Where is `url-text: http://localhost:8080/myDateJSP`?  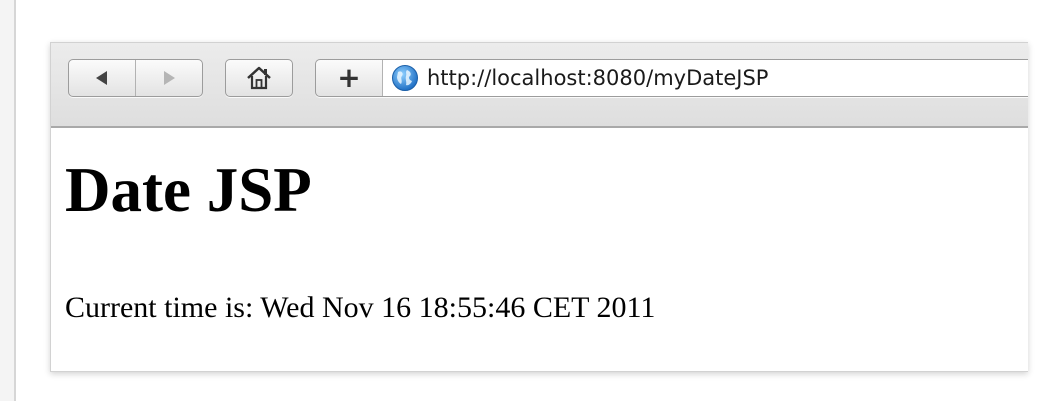
url-text: http://localhost:8080/myDateJSP is located at coordinates (598, 78).